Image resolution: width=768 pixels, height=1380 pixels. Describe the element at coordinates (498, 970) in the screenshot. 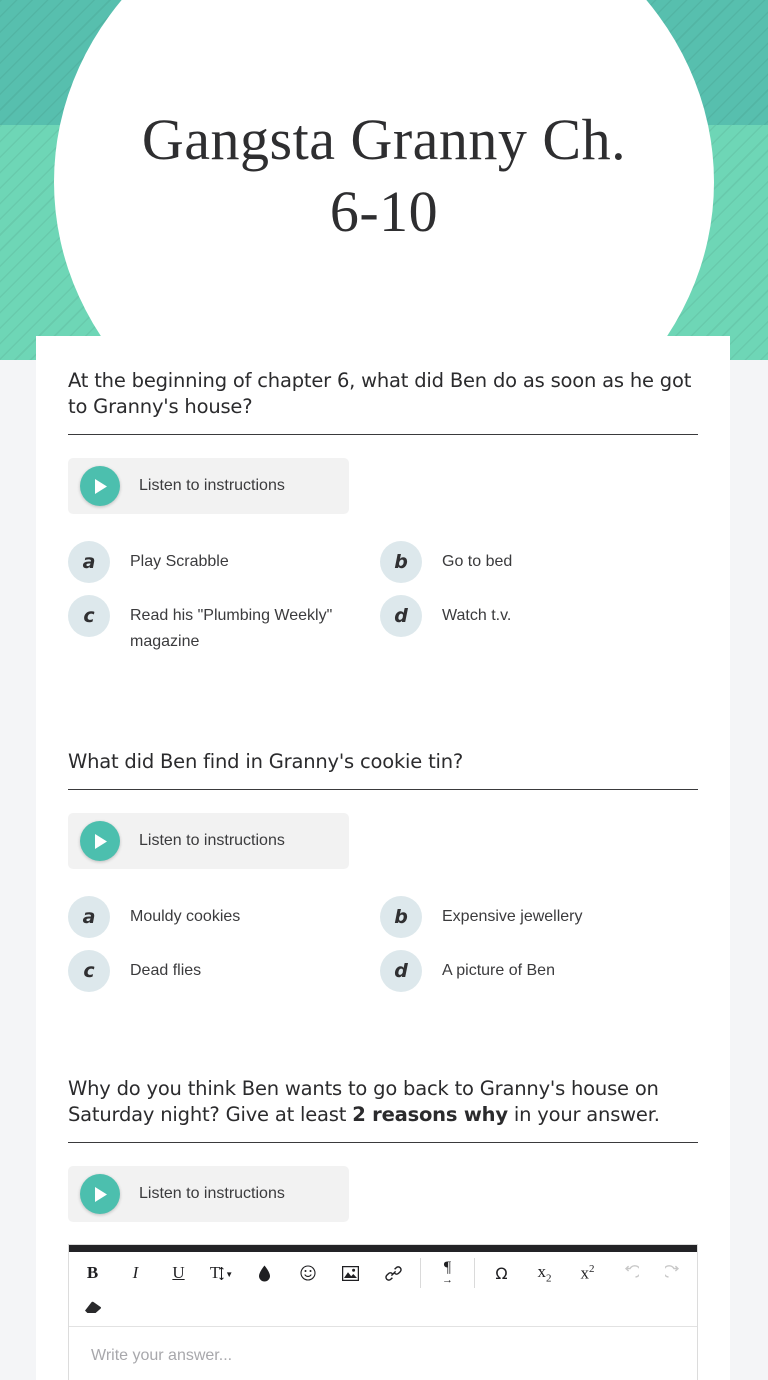

I see `option-label-d-2: A picture of Ben` at that location.